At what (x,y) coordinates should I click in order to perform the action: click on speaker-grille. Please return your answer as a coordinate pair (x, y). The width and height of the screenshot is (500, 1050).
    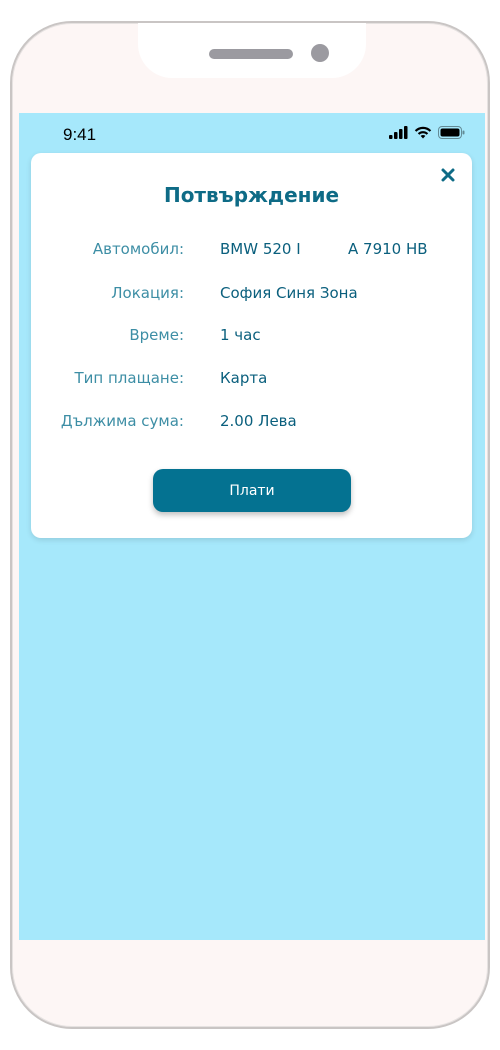
    Looking at the image, I should click on (251, 54).